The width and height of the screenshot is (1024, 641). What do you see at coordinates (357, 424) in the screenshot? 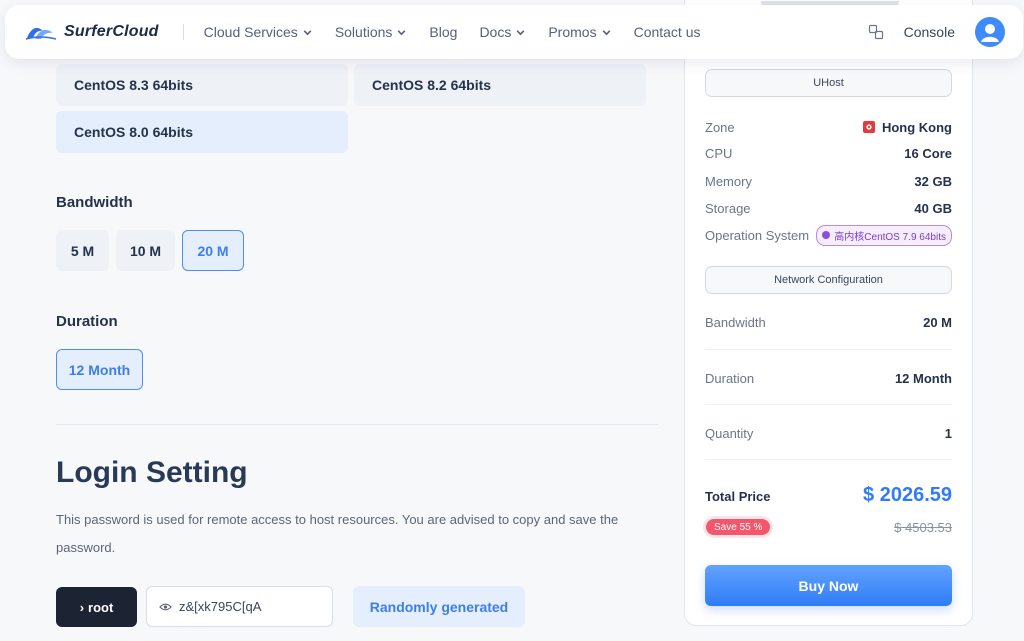
I see `section-divider` at bounding box center [357, 424].